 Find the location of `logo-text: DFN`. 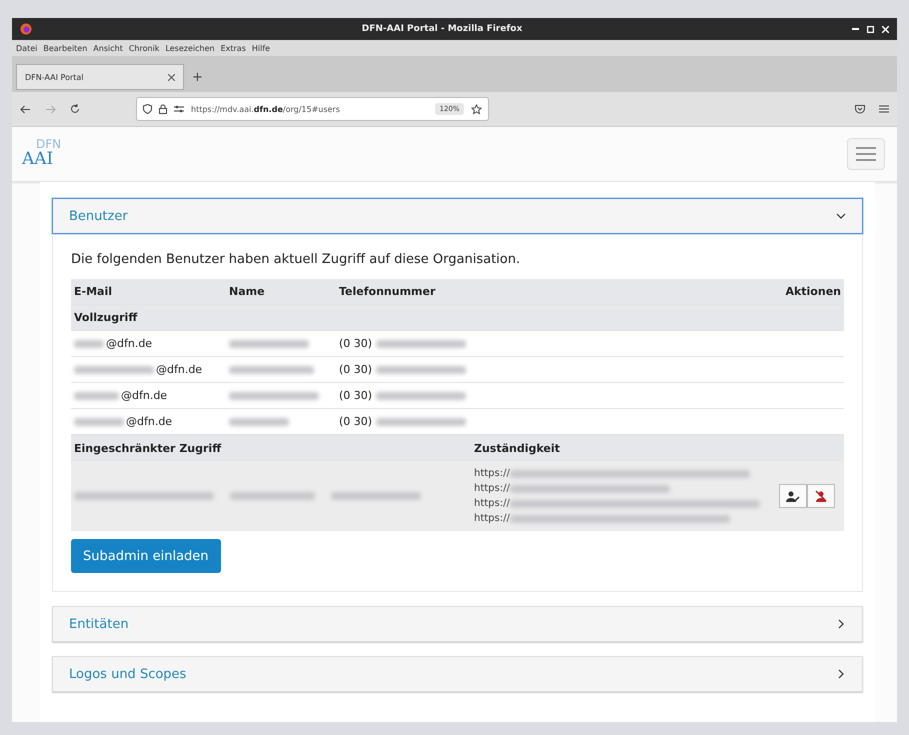

logo-text: DFN is located at coordinates (49, 144).